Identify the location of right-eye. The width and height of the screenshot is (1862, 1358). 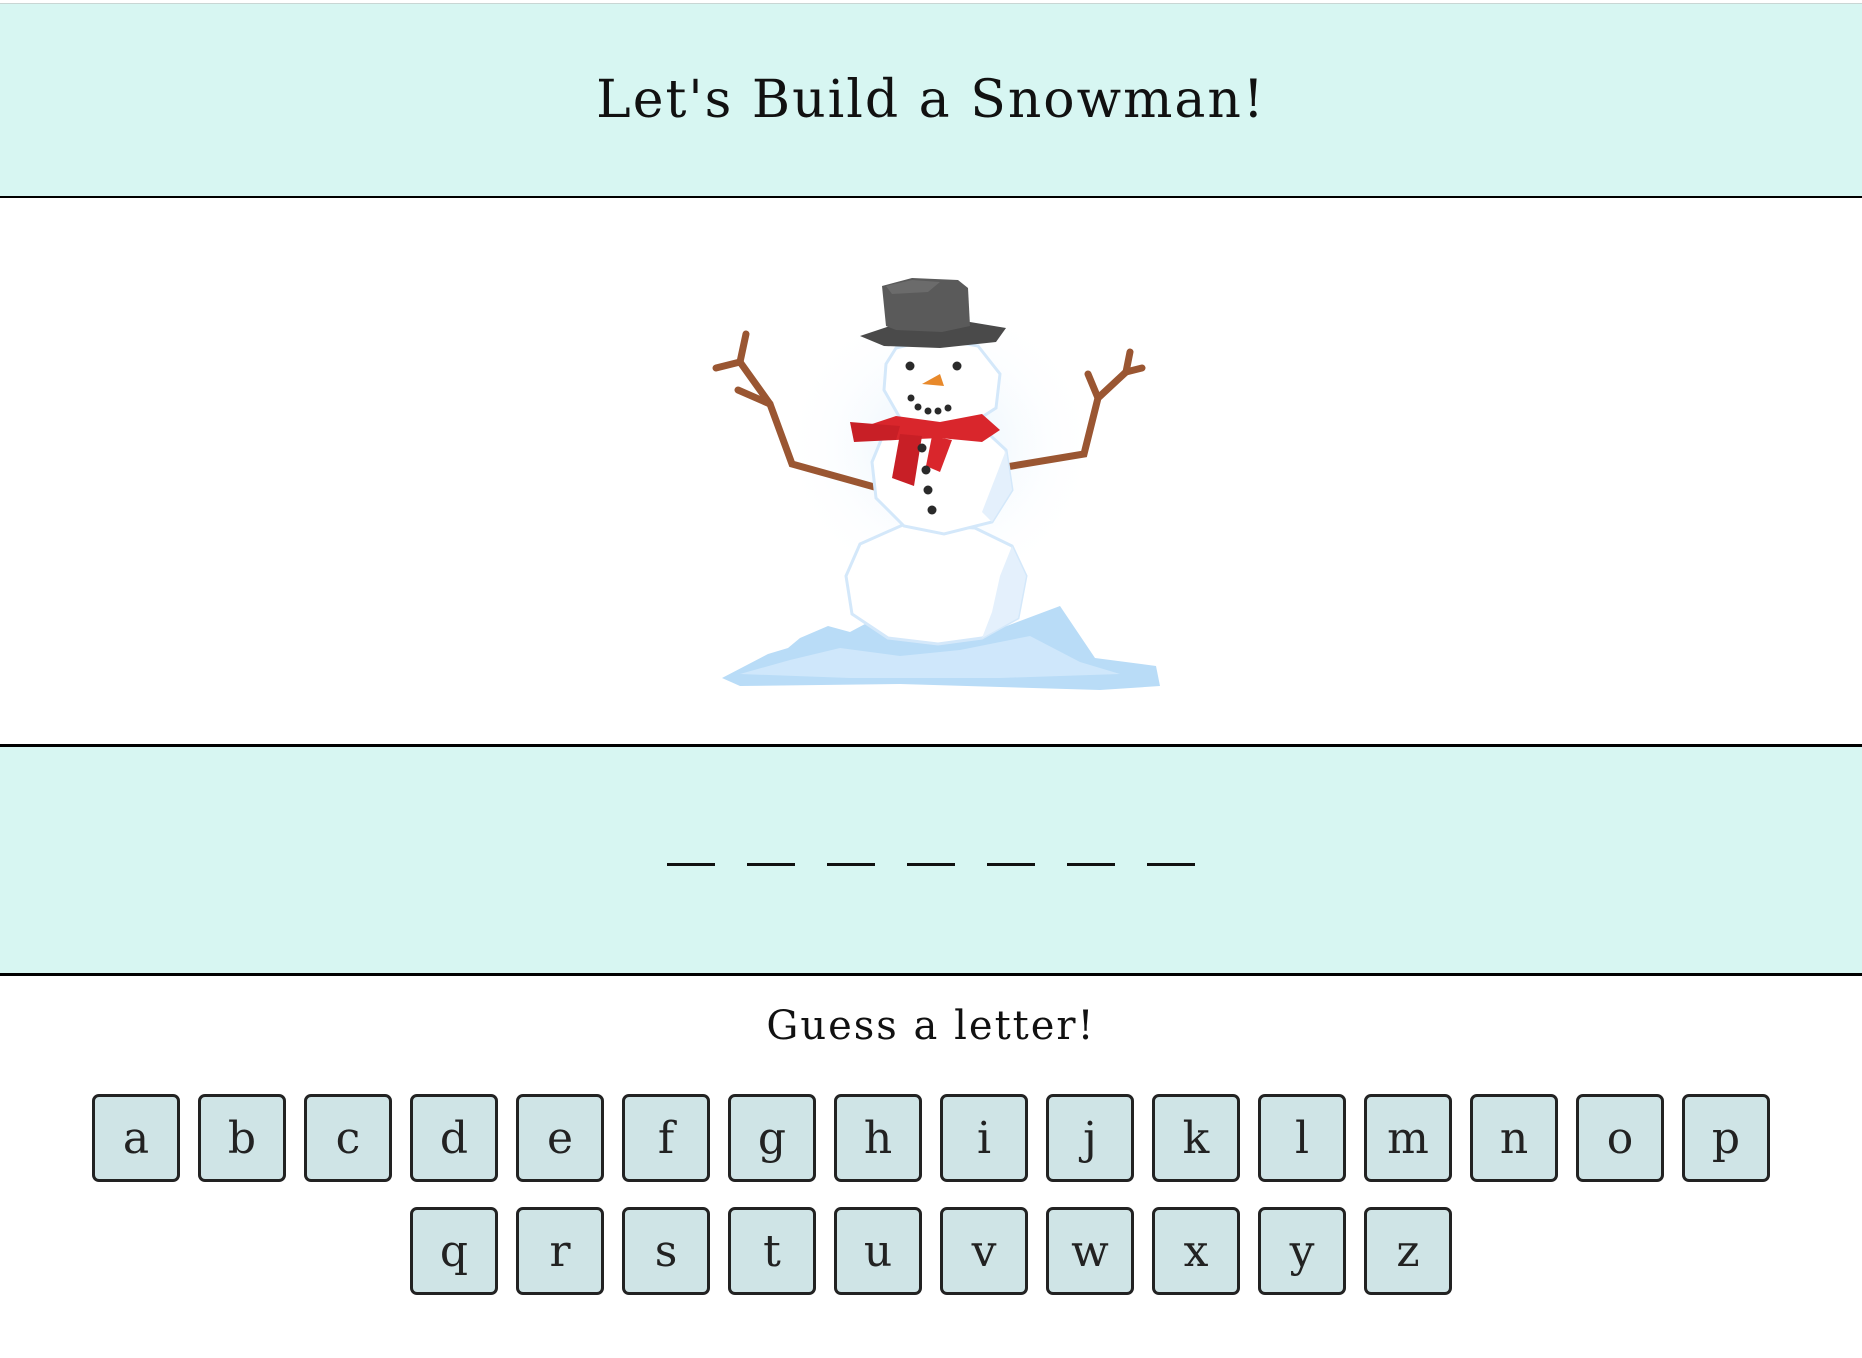
(957, 366).